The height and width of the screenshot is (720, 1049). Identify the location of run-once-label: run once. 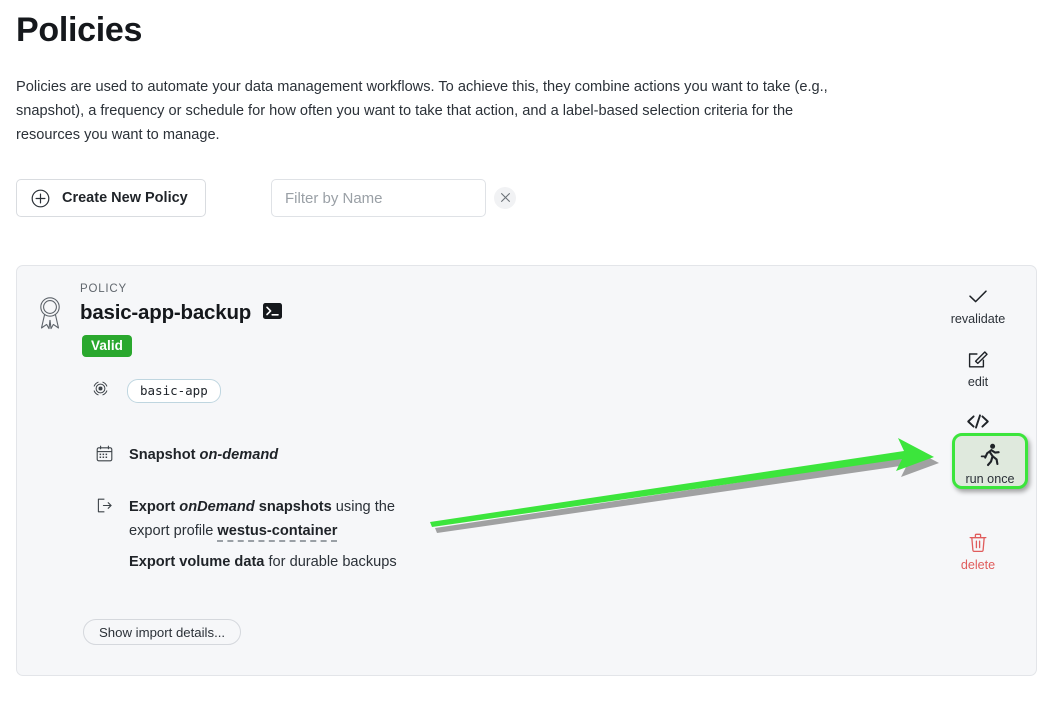
(990, 479).